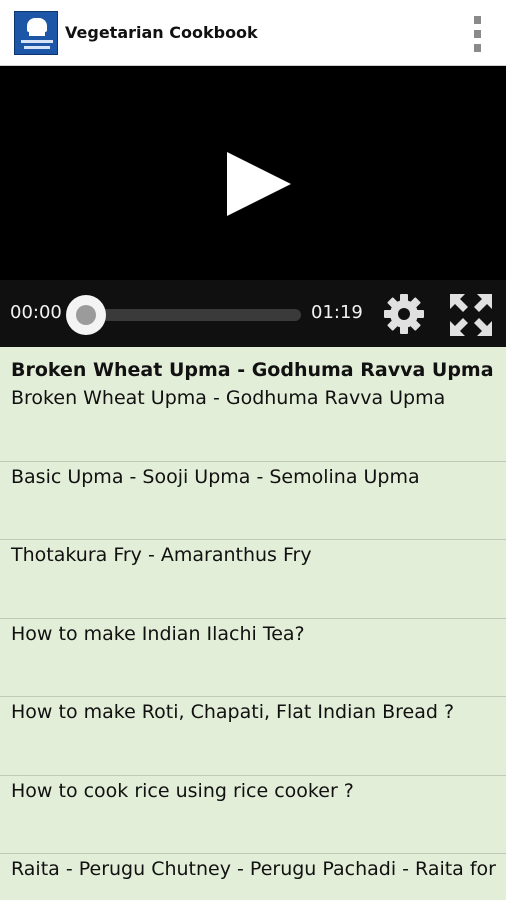 This screenshot has width=506, height=900. What do you see at coordinates (161, 32) in the screenshot?
I see `app-title: Vegetarian Cookbook` at bounding box center [161, 32].